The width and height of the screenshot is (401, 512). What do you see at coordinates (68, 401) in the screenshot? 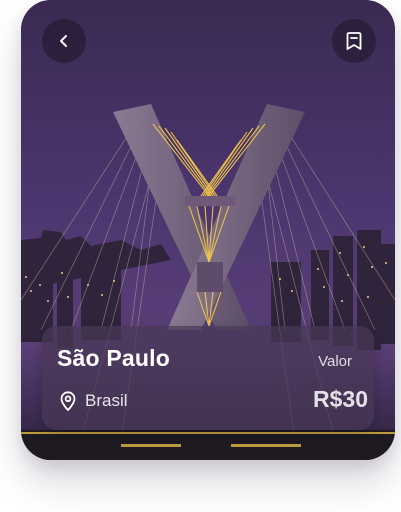
I see `location-pin-icon` at bounding box center [68, 401].